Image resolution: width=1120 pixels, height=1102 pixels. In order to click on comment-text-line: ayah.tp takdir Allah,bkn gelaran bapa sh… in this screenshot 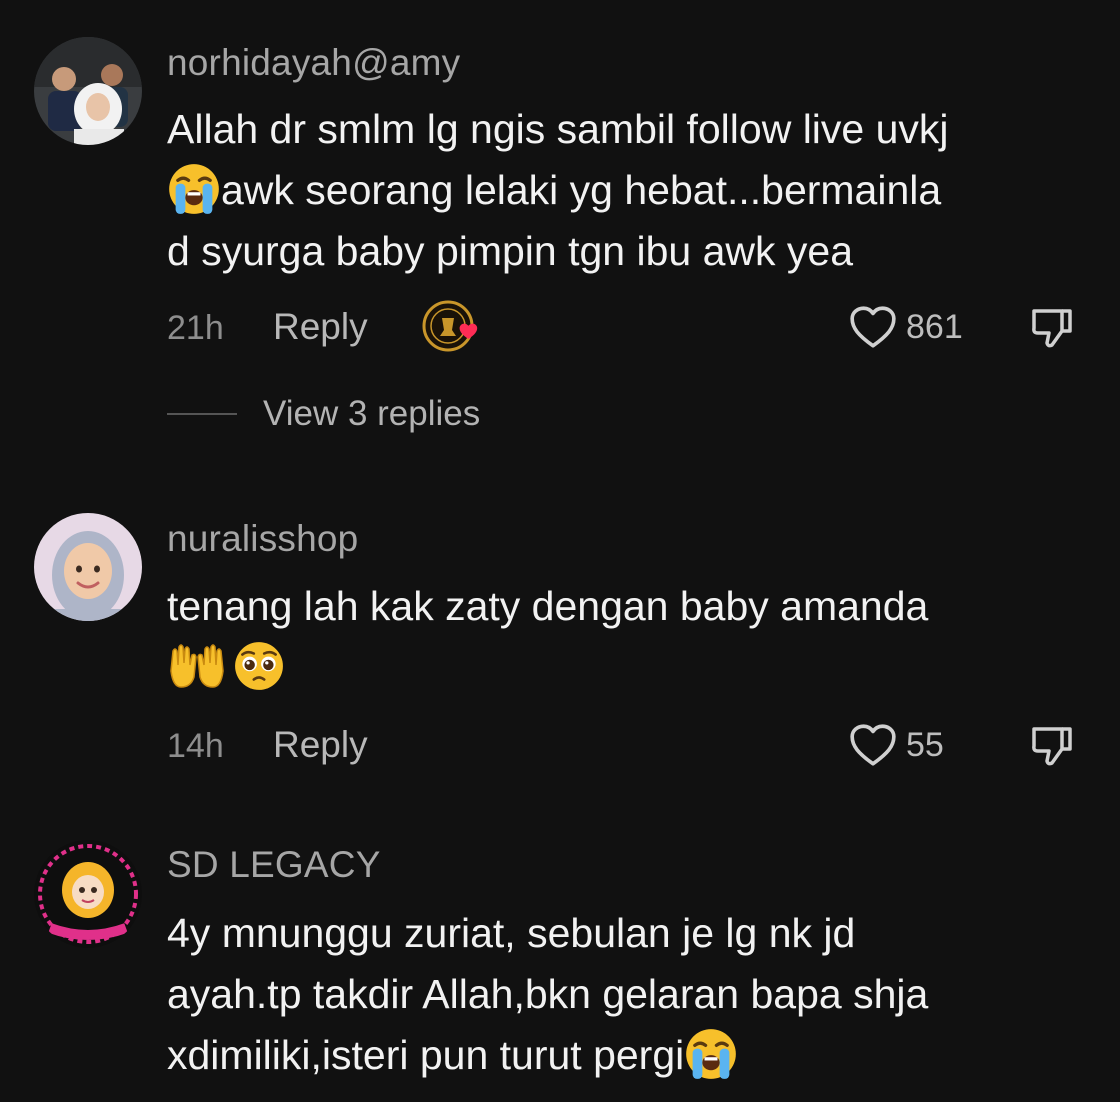, I will do `click(548, 994)`.